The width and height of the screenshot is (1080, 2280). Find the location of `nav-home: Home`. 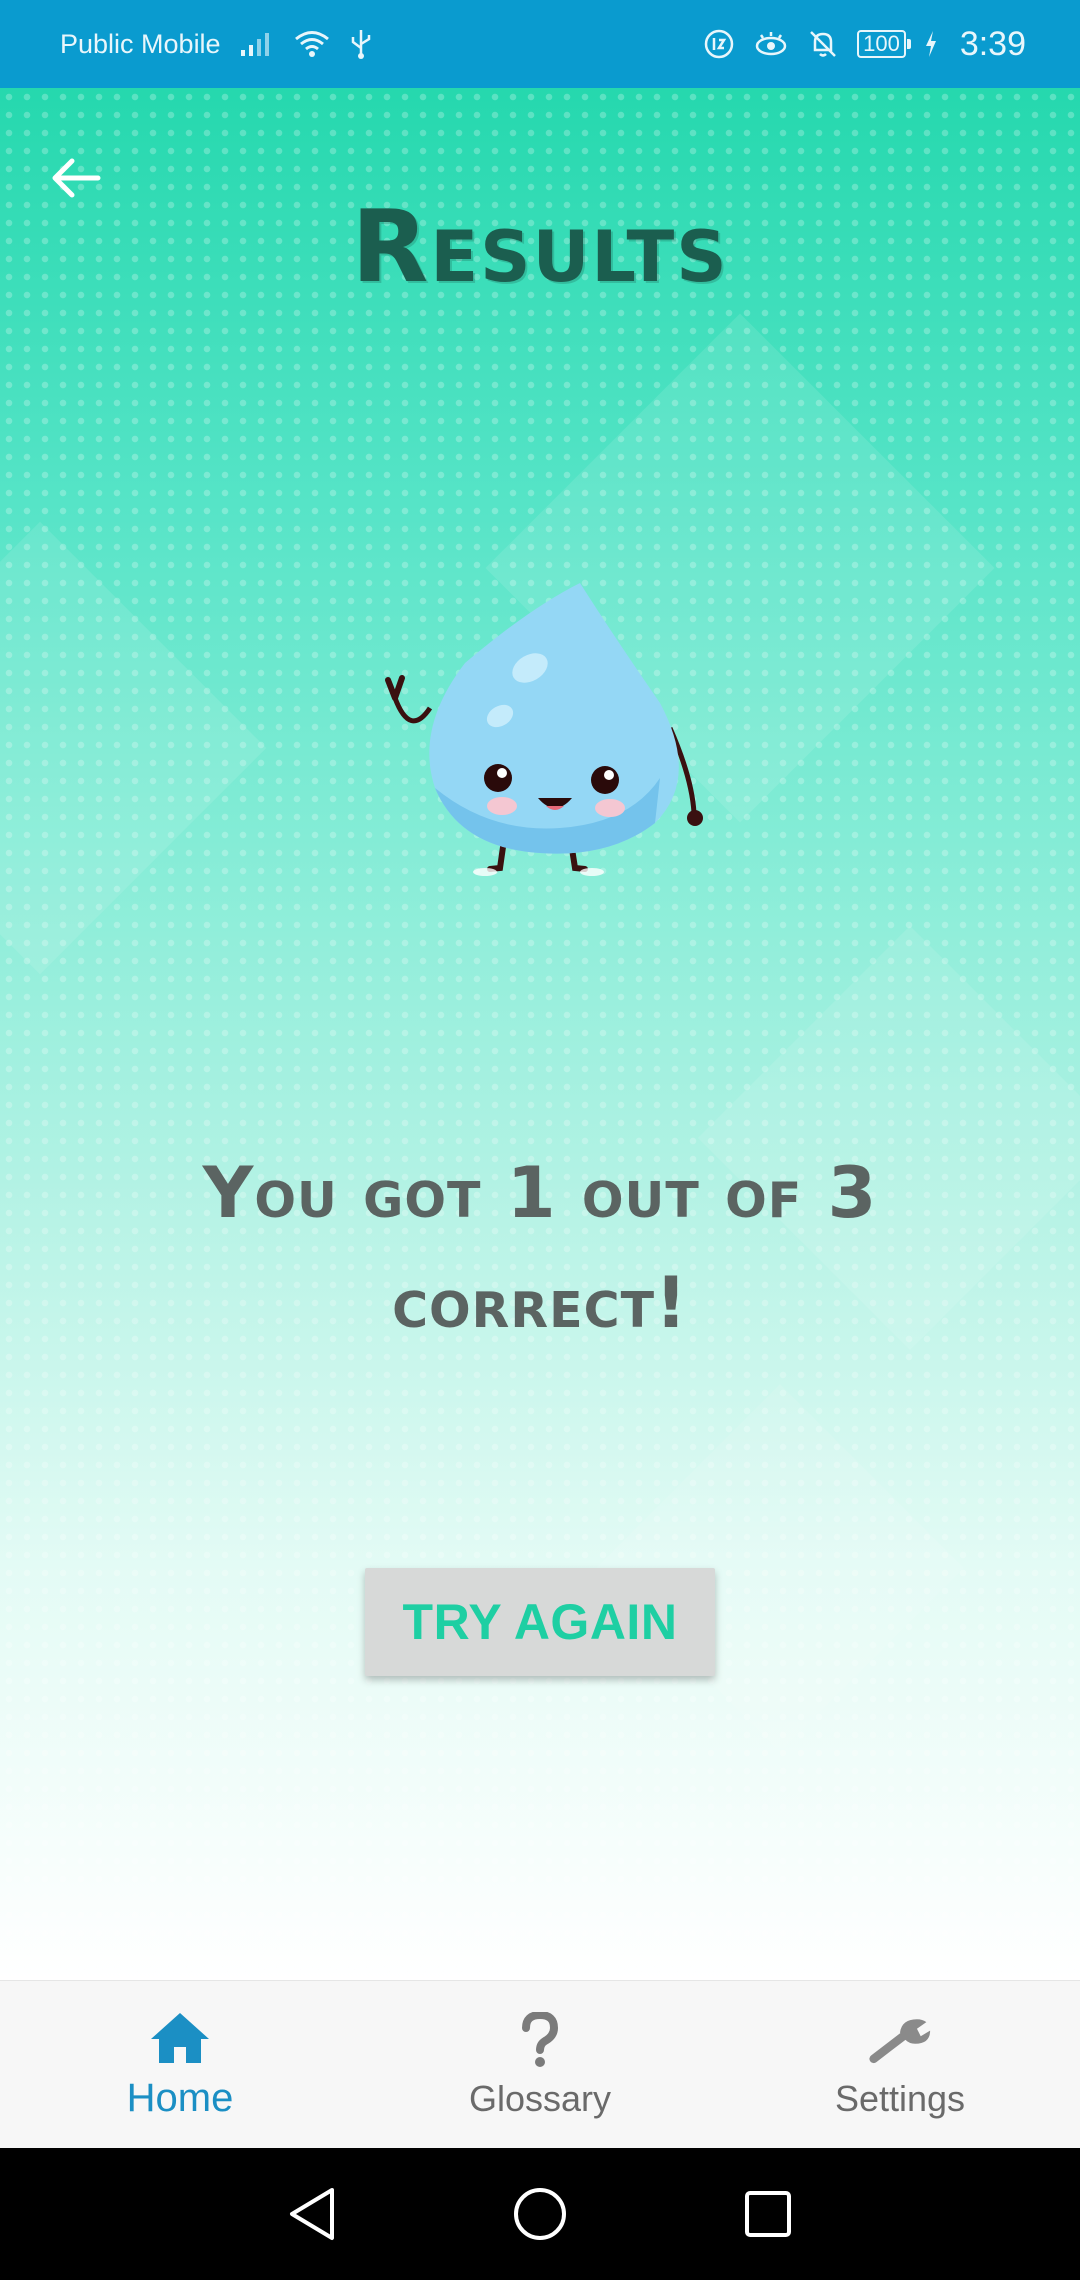

nav-home: Home is located at coordinates (180, 2064).